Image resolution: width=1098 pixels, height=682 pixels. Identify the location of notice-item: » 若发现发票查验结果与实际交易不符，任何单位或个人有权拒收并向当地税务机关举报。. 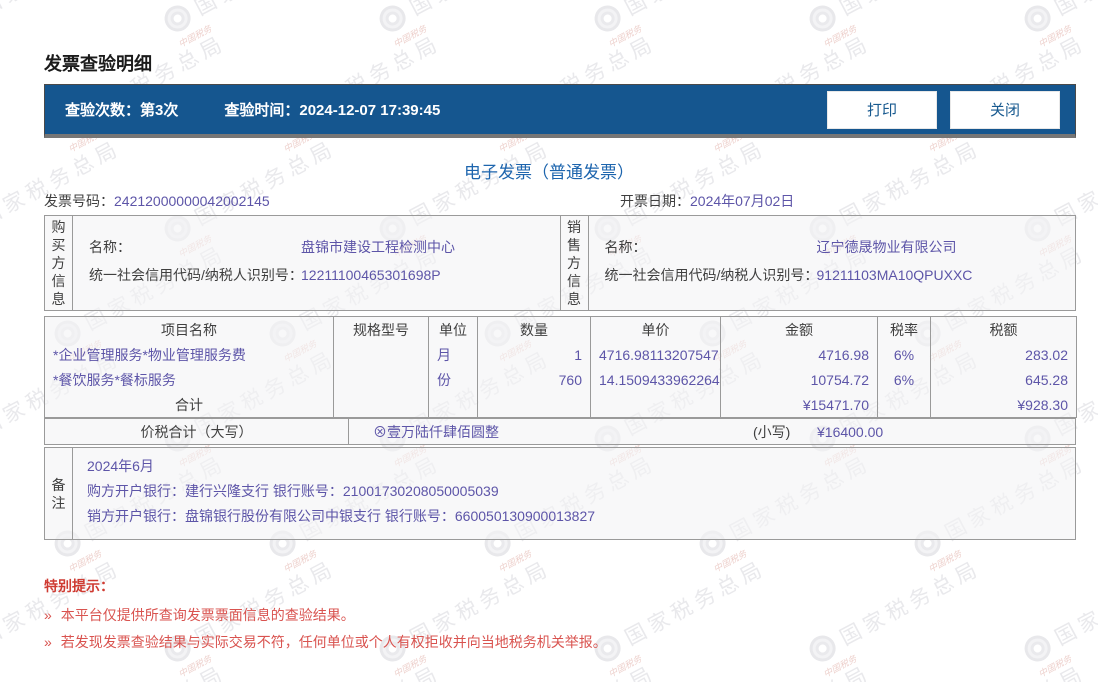
(325, 642).